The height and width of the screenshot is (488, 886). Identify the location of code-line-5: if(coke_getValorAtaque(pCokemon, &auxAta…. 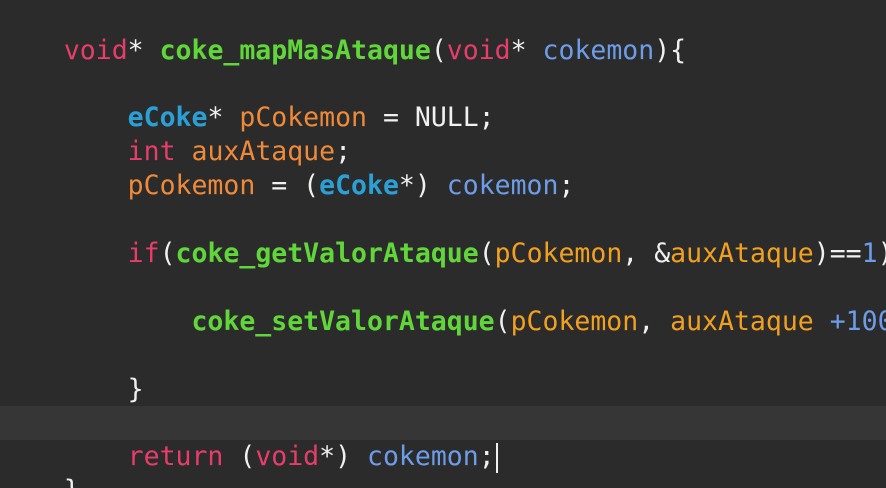
(443, 236).